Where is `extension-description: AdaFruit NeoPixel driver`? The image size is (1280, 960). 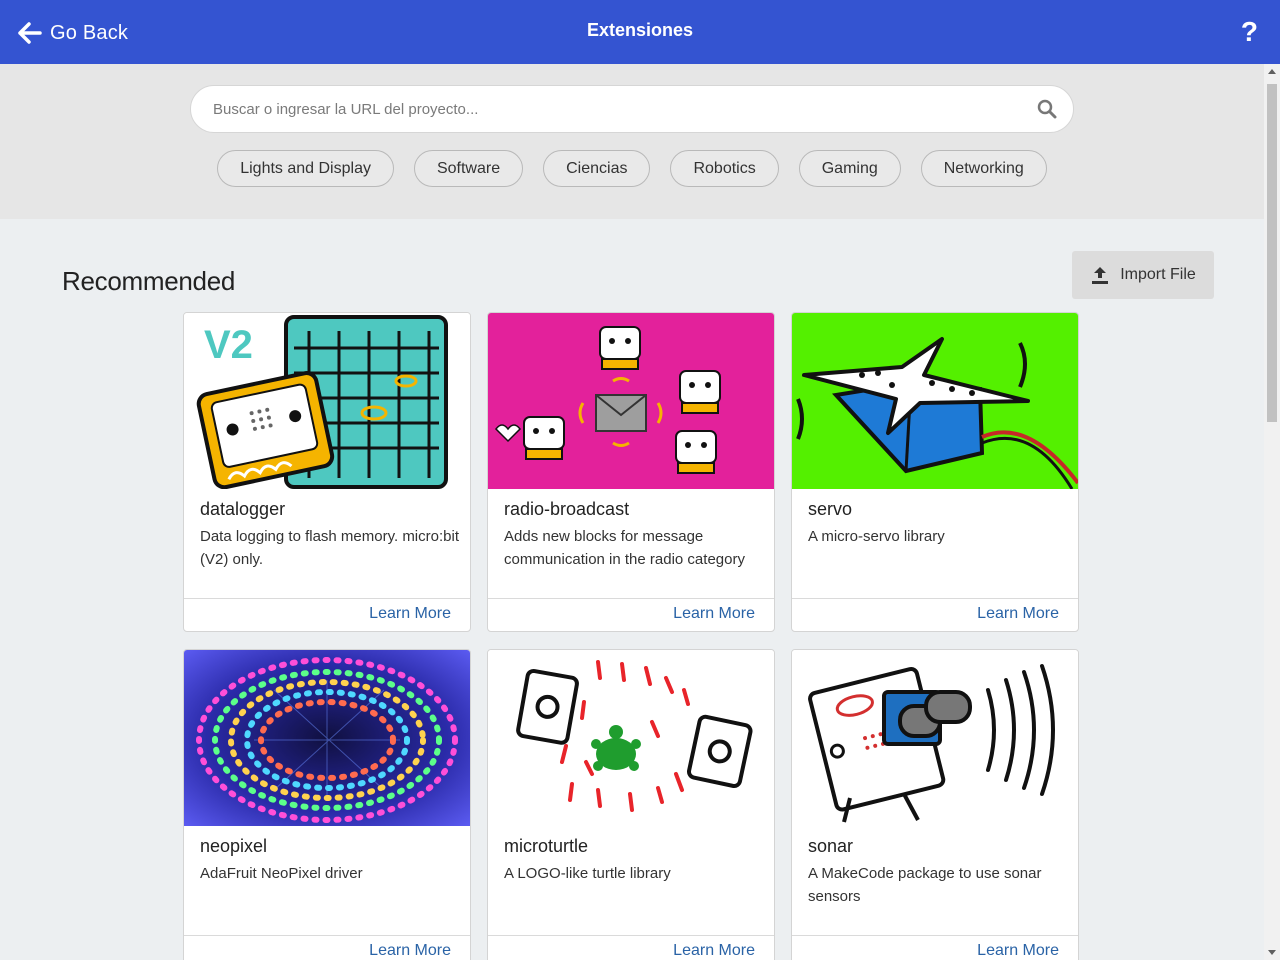
extension-description: AdaFruit NeoPixel driver is located at coordinates (281, 873).